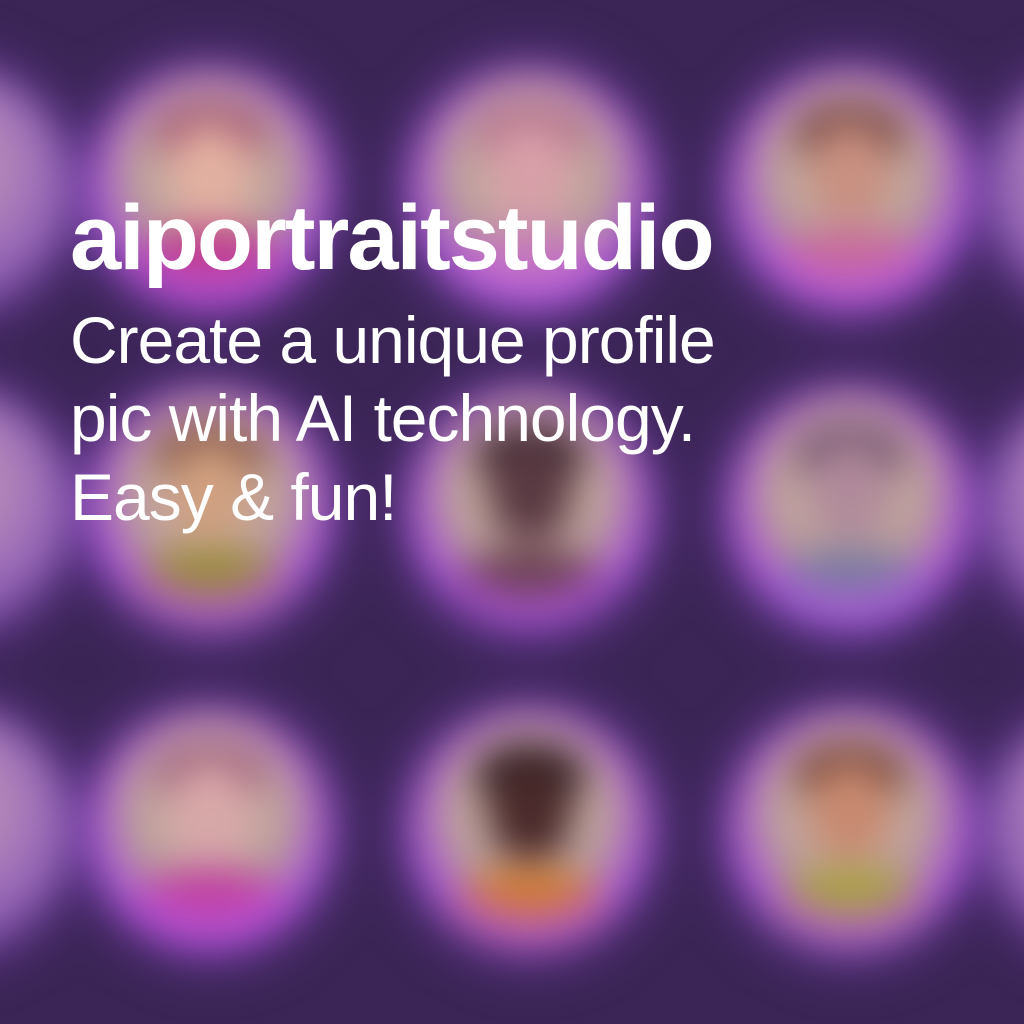  Describe the element at coordinates (393, 339) in the screenshot. I see `tagline-line-1: Create a unique profile` at that location.